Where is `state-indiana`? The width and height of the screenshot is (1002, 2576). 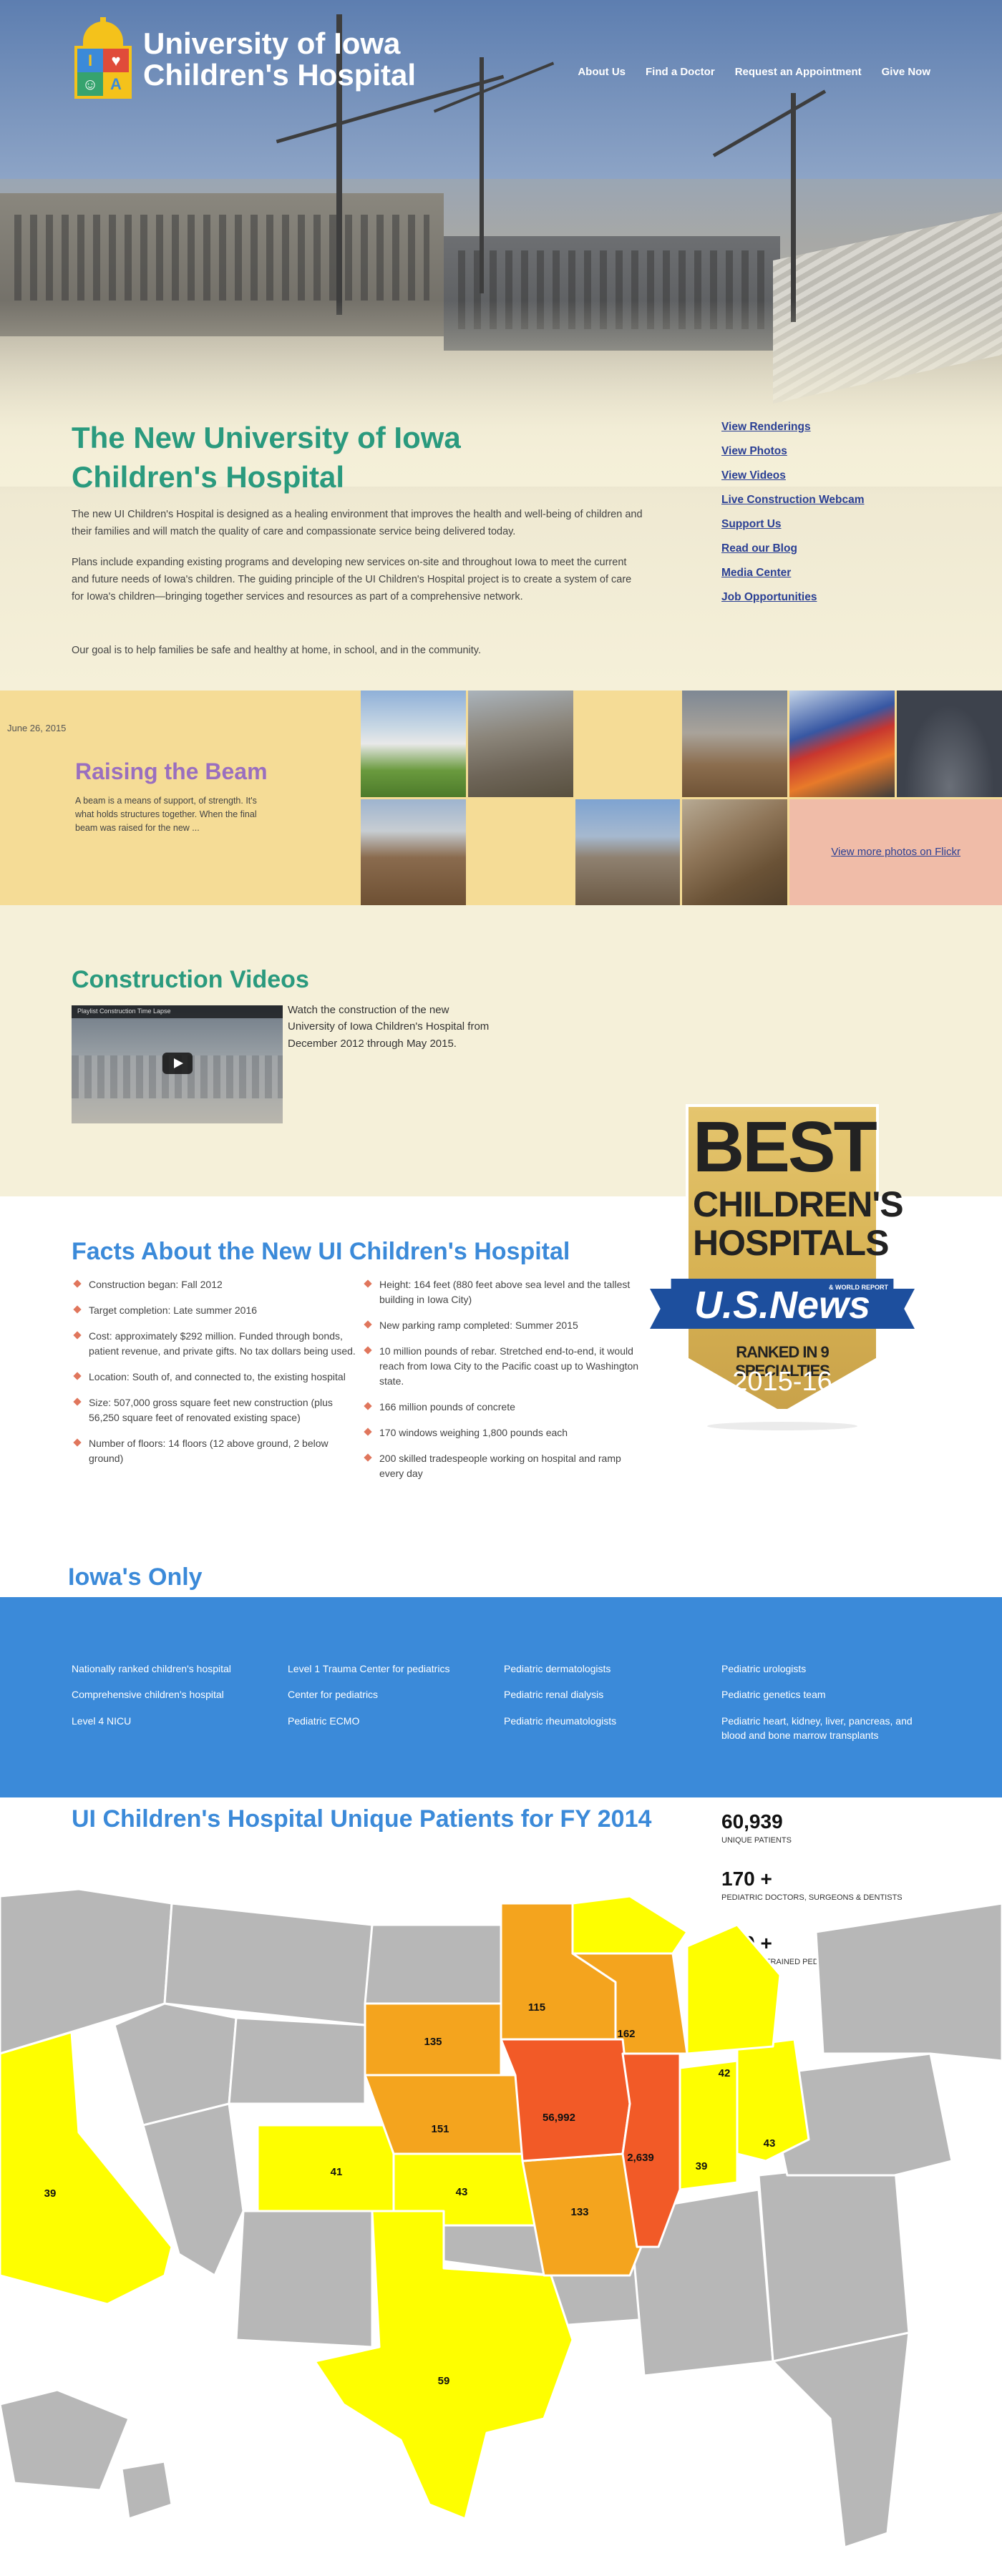 state-indiana is located at coordinates (709, 2125).